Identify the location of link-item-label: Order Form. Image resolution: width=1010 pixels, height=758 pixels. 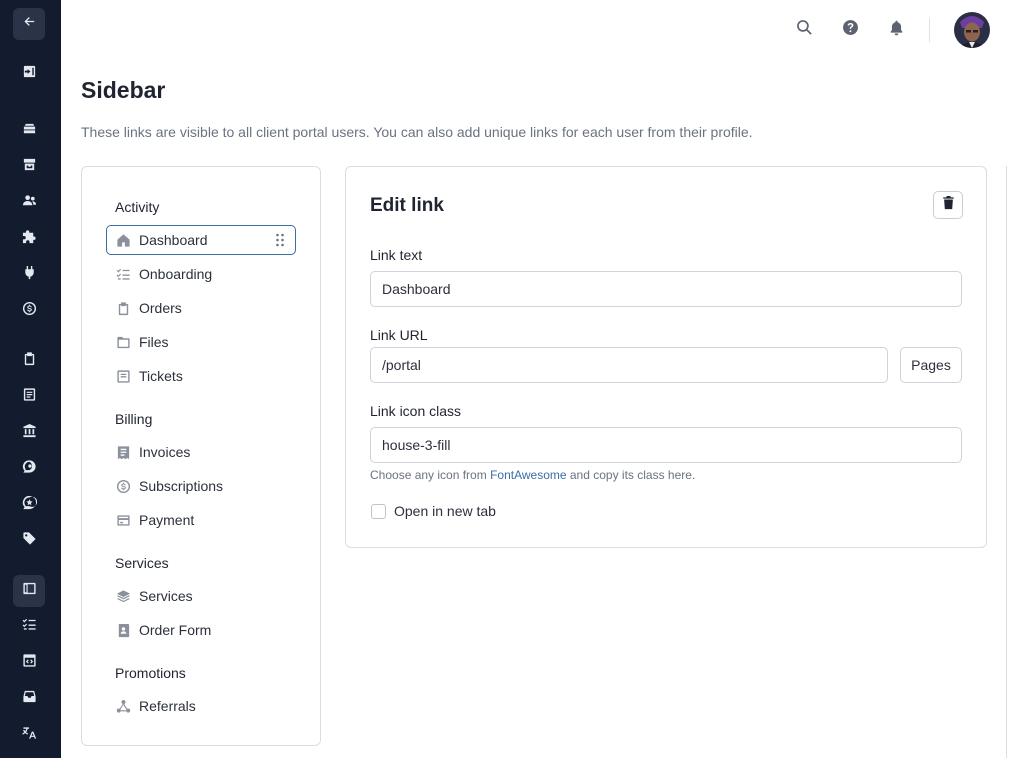
(175, 630).